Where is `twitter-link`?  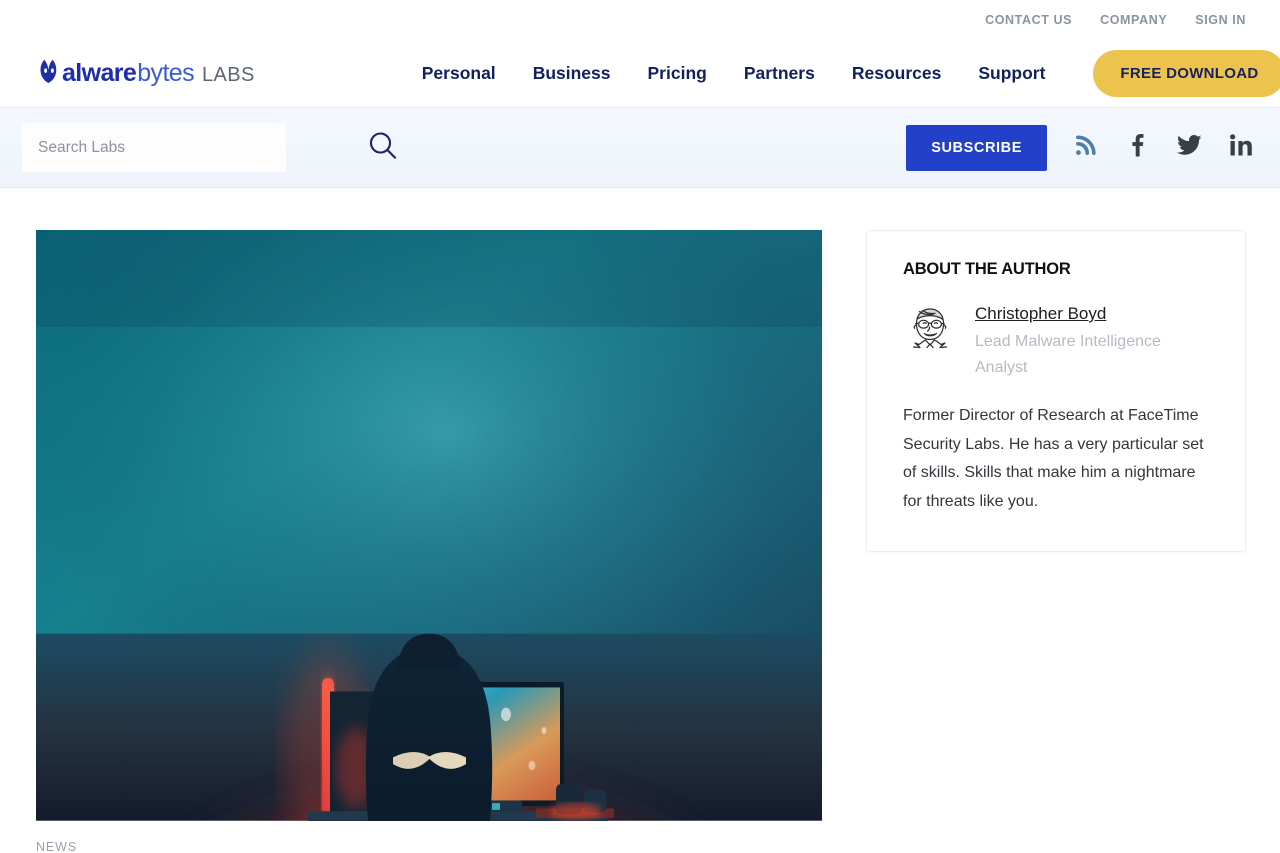
twitter-link is located at coordinates (1189, 148).